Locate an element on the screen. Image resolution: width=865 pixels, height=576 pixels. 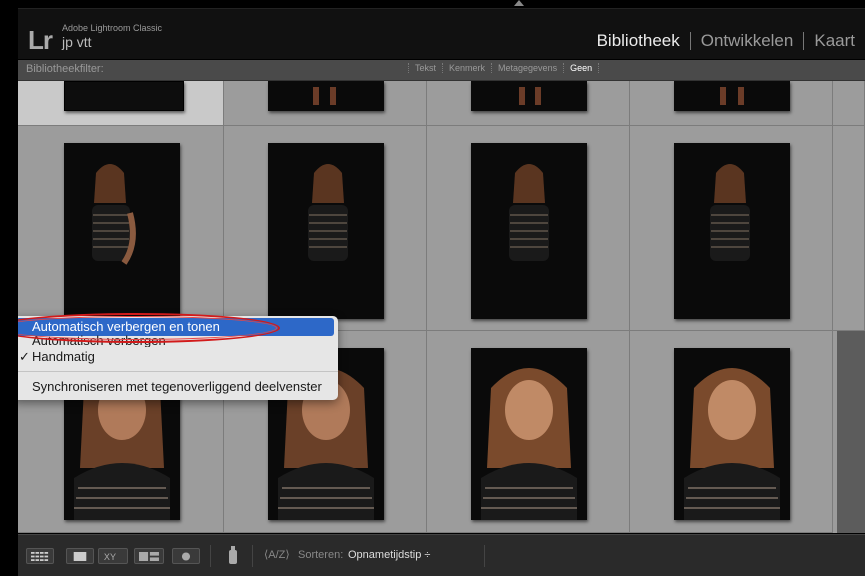
menu-item-auto-hide: Automatisch verbergen is located at coordinates (175, 340).